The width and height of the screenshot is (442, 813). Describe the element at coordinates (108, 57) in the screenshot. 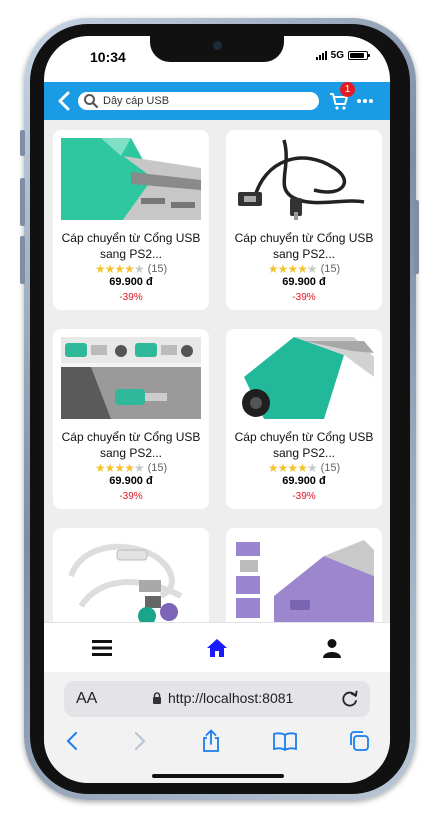

I see `status-time: 10:34` at that location.